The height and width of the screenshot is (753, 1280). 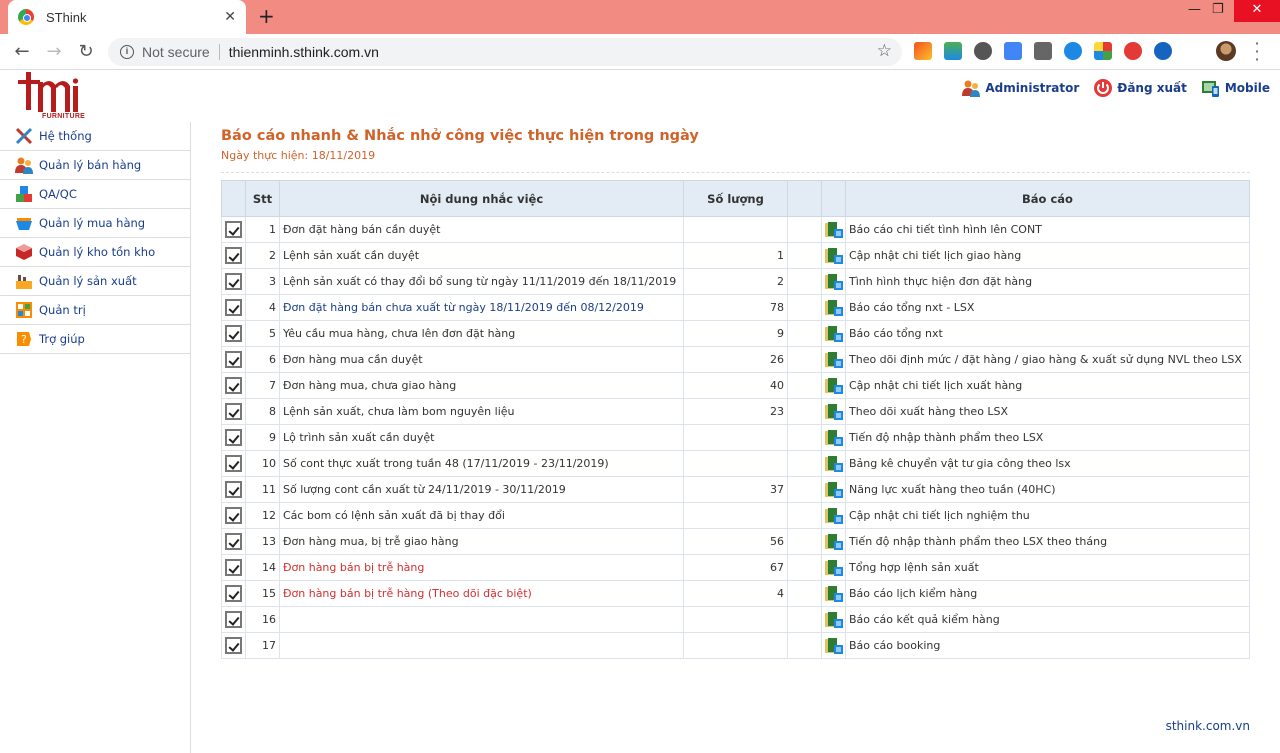 What do you see at coordinates (1047, 593) in the screenshot?
I see `row-report-link: Báo cáo lịch kiểm hàng` at bounding box center [1047, 593].